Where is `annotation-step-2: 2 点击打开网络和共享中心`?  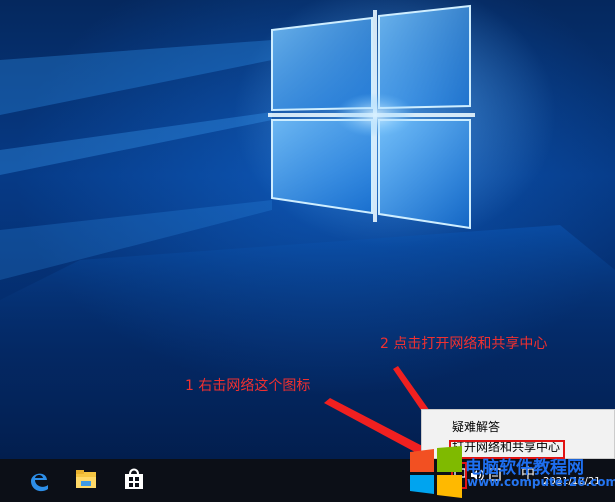 annotation-step-2: 2 点击打开网络和共享中心 is located at coordinates (464, 344).